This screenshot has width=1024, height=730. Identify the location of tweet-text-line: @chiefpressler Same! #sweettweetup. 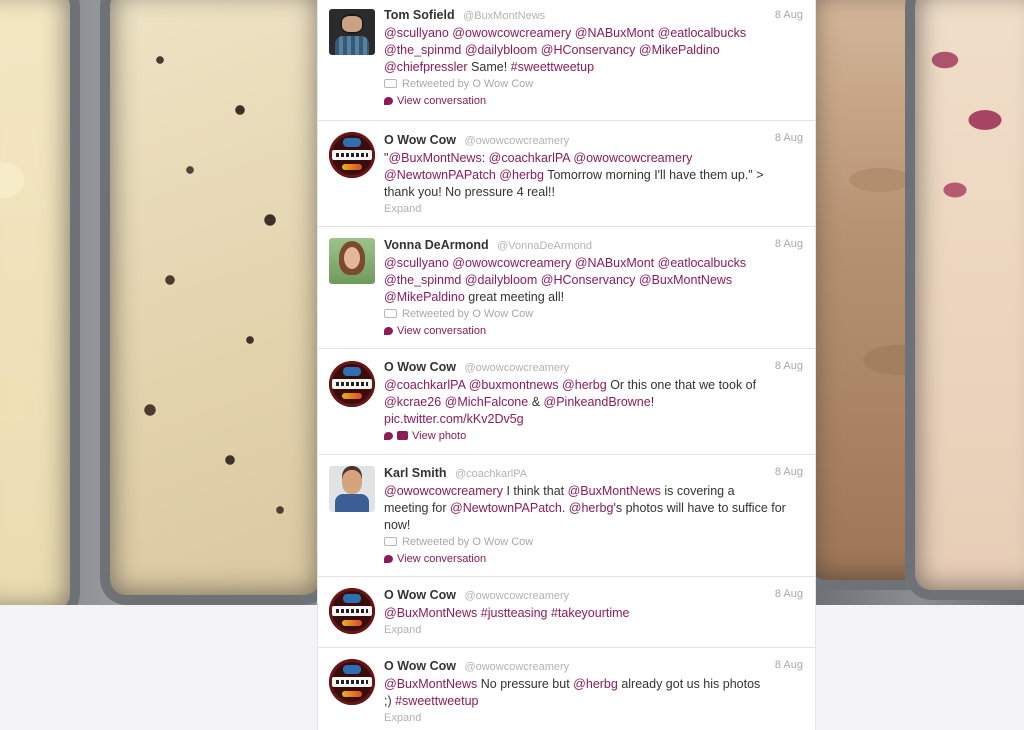
(594, 67).